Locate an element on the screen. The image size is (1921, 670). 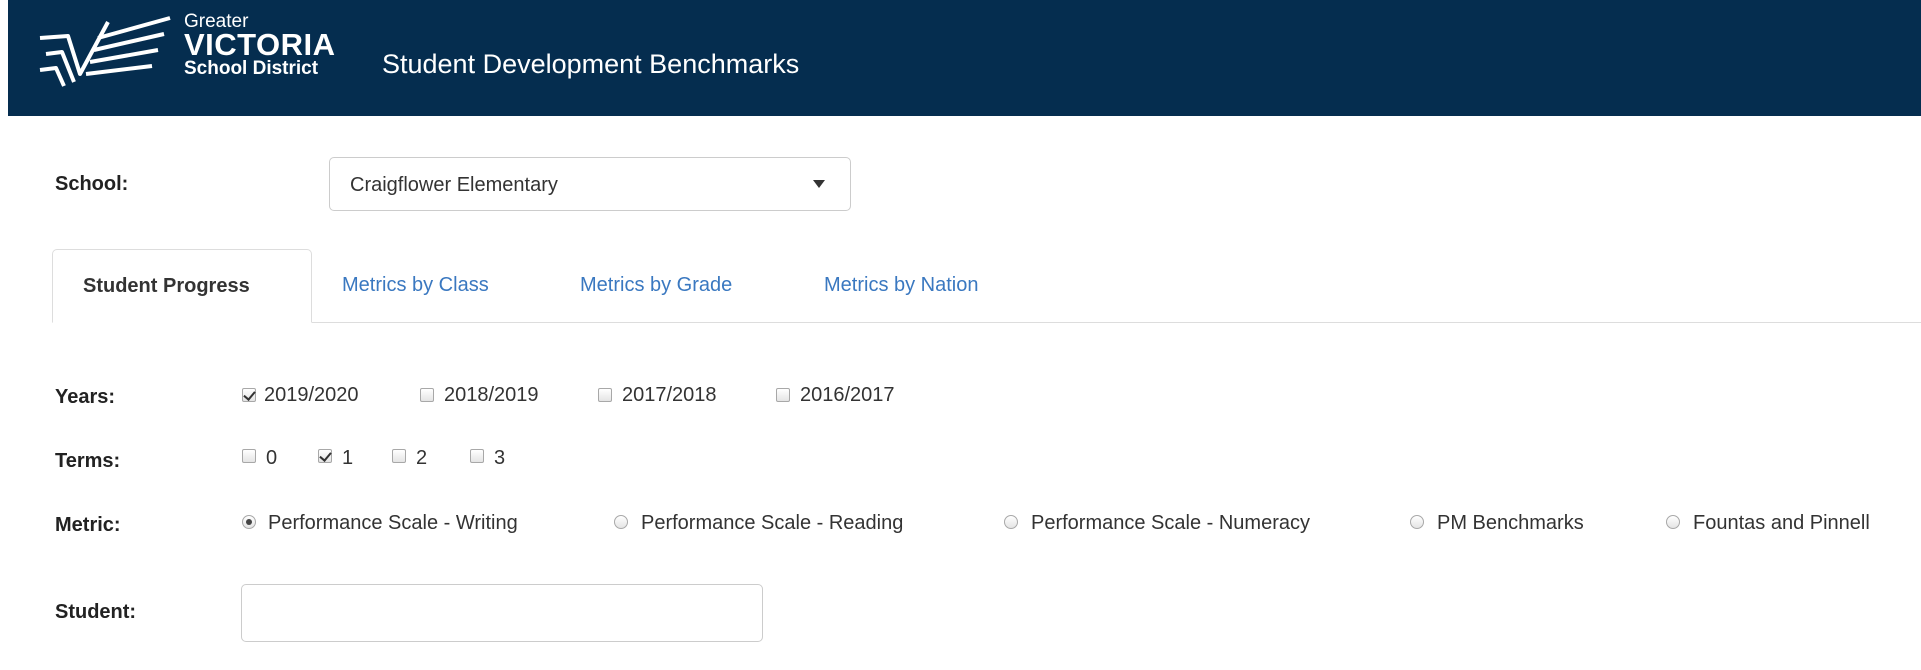
metric-reading-radio is located at coordinates (621, 522).